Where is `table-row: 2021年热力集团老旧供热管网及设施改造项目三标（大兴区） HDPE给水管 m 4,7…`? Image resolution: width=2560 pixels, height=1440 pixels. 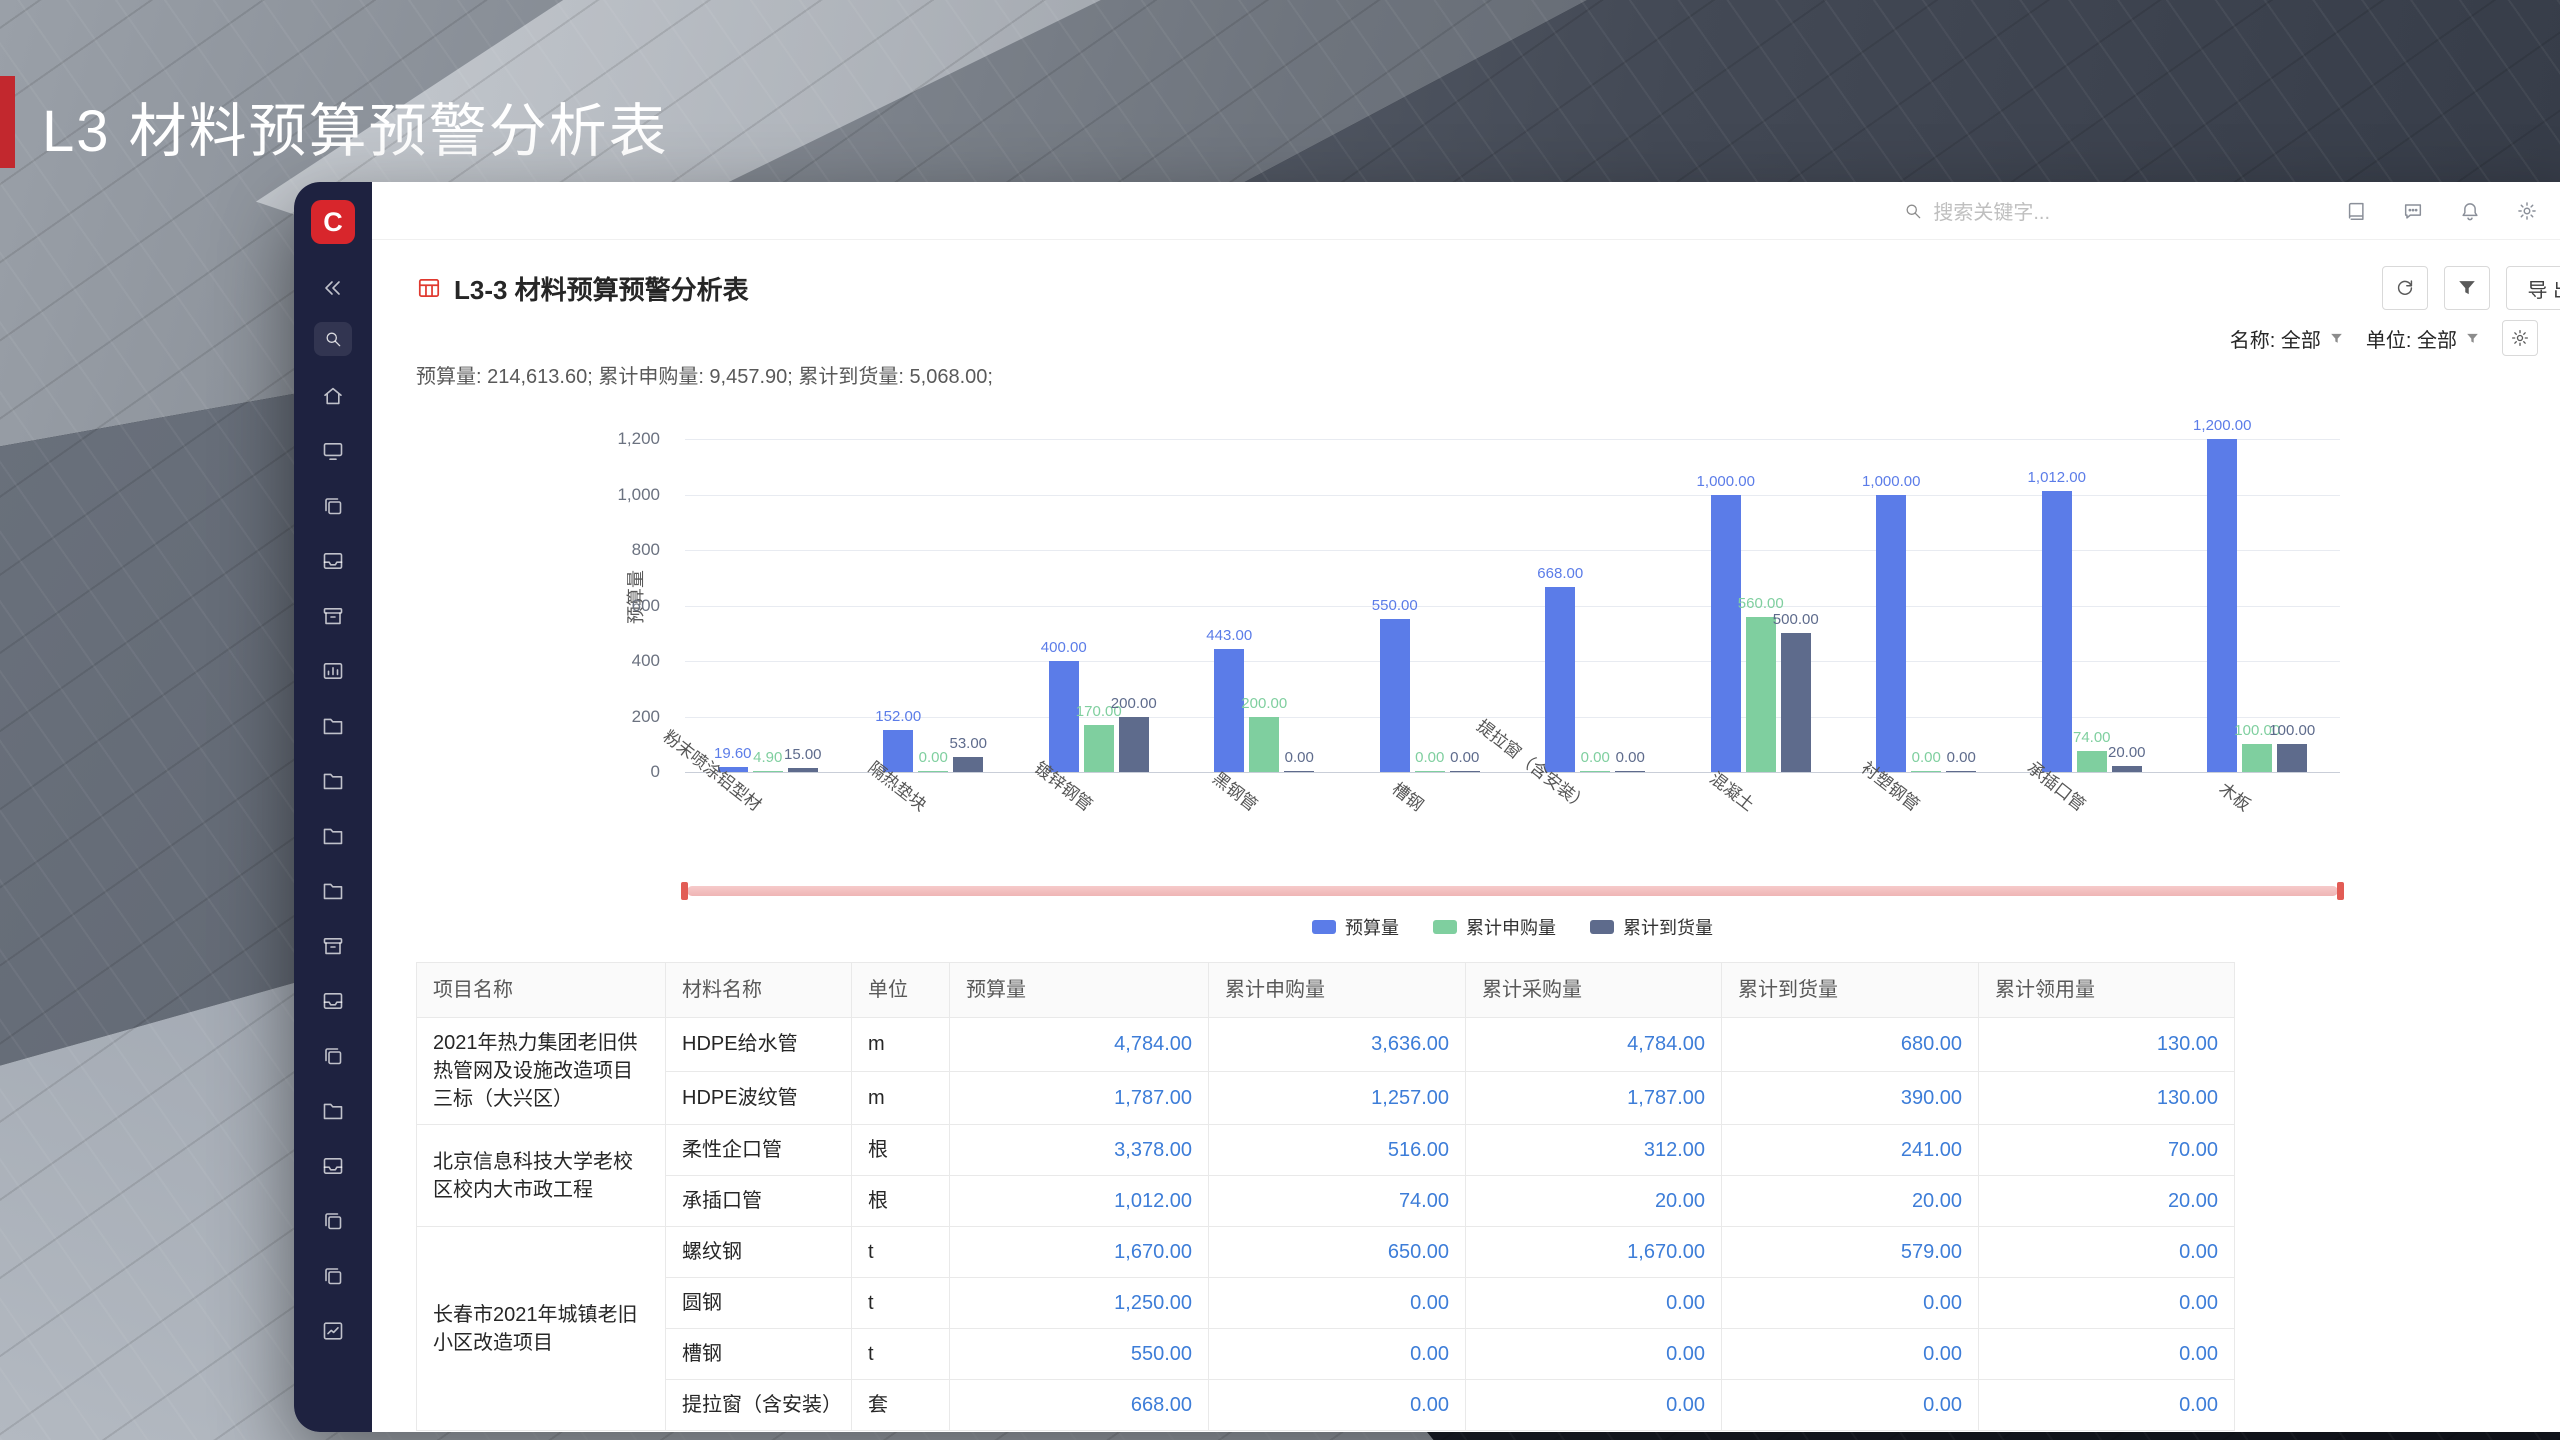 table-row: 2021年热力集团老旧供热管网及设施改造项目三标（大兴区） HDPE给水管 m 4,7… is located at coordinates (1325, 1071).